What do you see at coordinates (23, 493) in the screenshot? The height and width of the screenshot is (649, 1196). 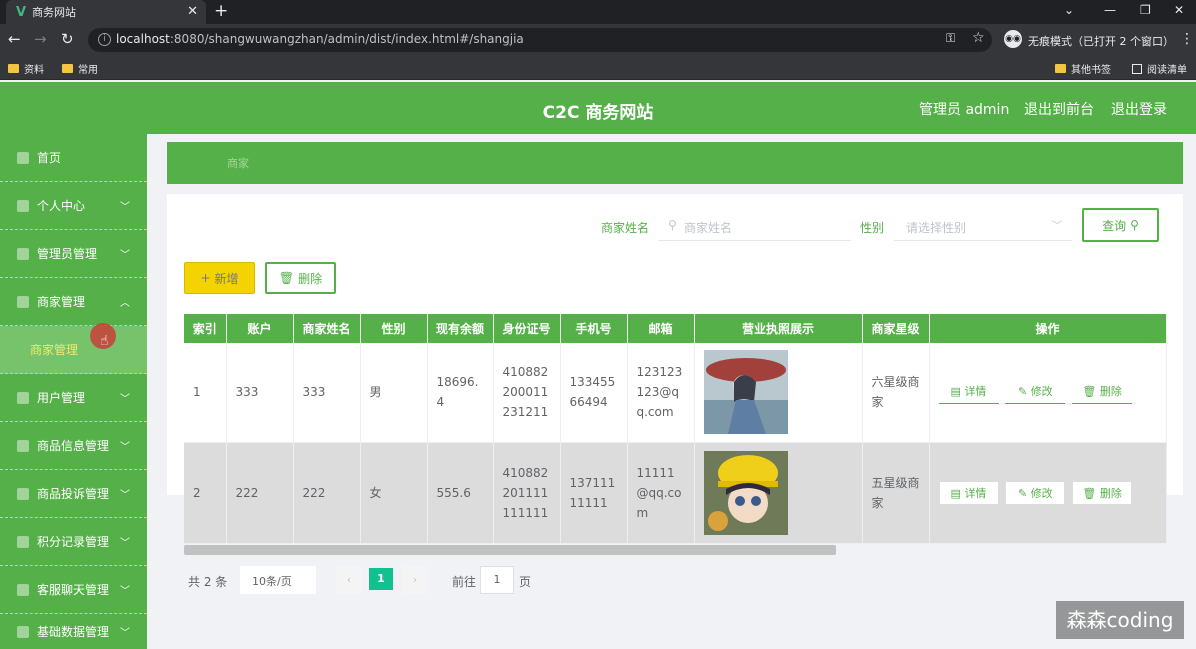 I see `complaint-icon` at bounding box center [23, 493].